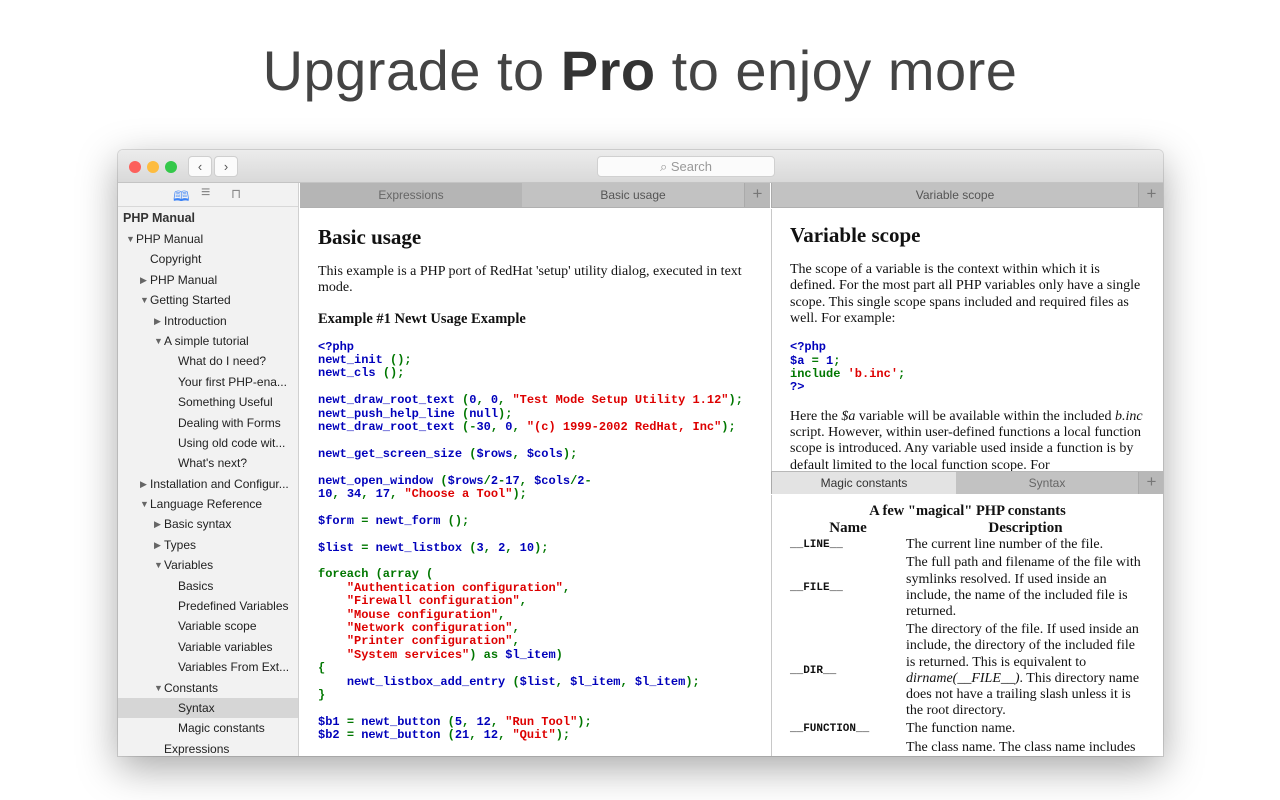 The height and width of the screenshot is (800, 1280). What do you see at coordinates (208, 423) in the screenshot?
I see `sidebar-item: Dealing with Forms` at bounding box center [208, 423].